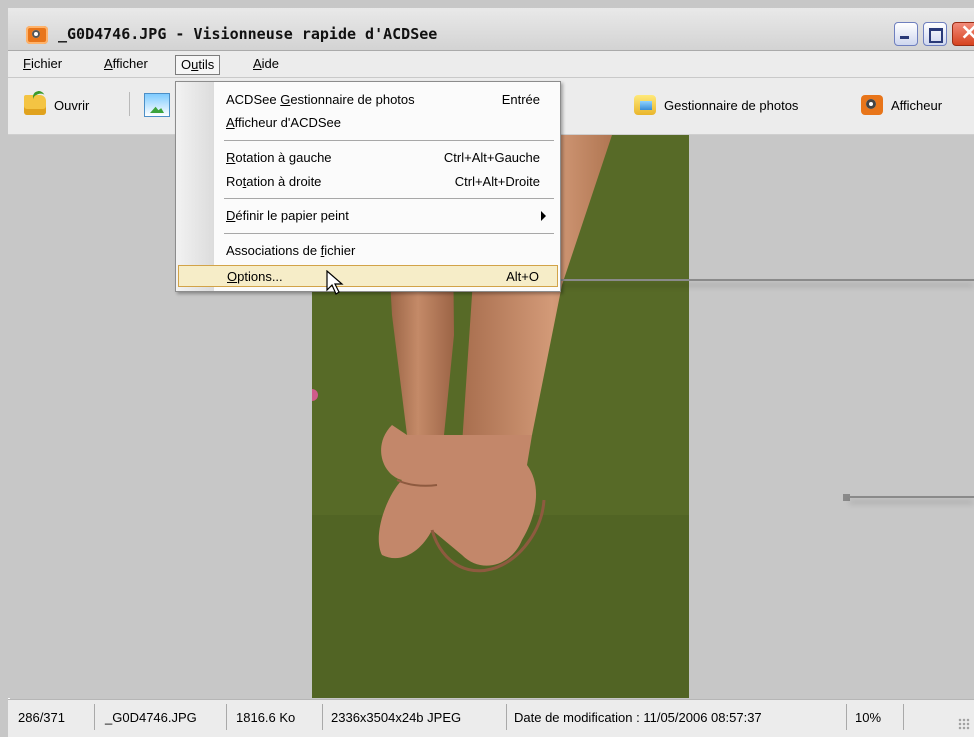  I want to click on menu-item-associations-pre: Associations de, so click(273, 250).